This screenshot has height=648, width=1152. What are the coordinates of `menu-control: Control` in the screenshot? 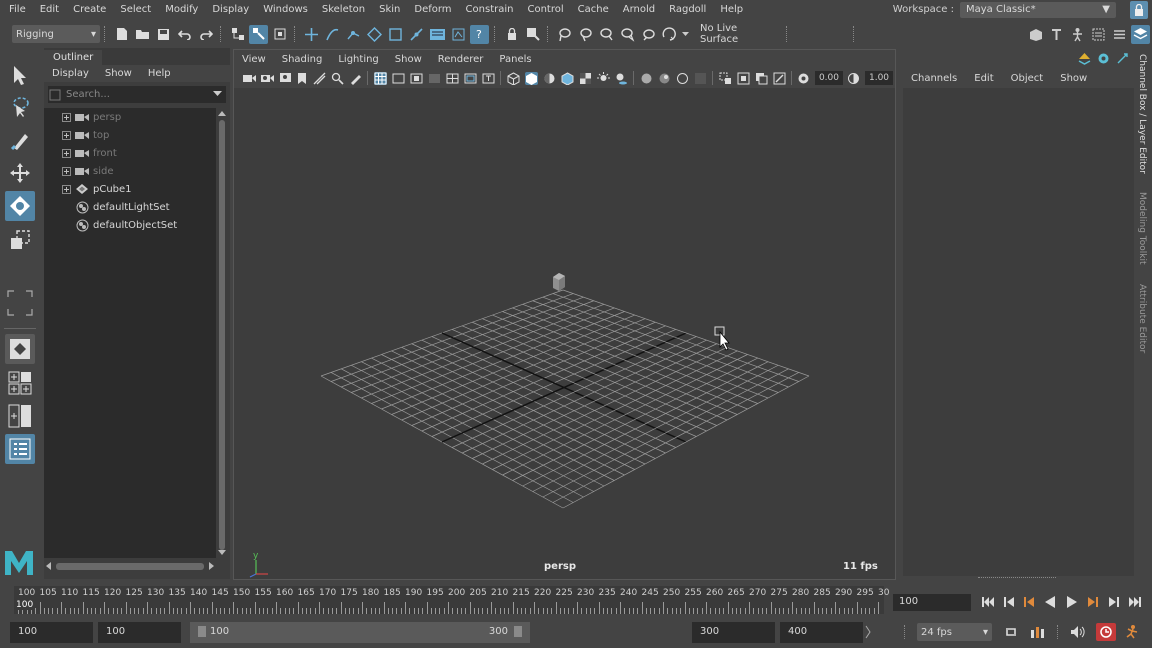 It's located at (545, 9).